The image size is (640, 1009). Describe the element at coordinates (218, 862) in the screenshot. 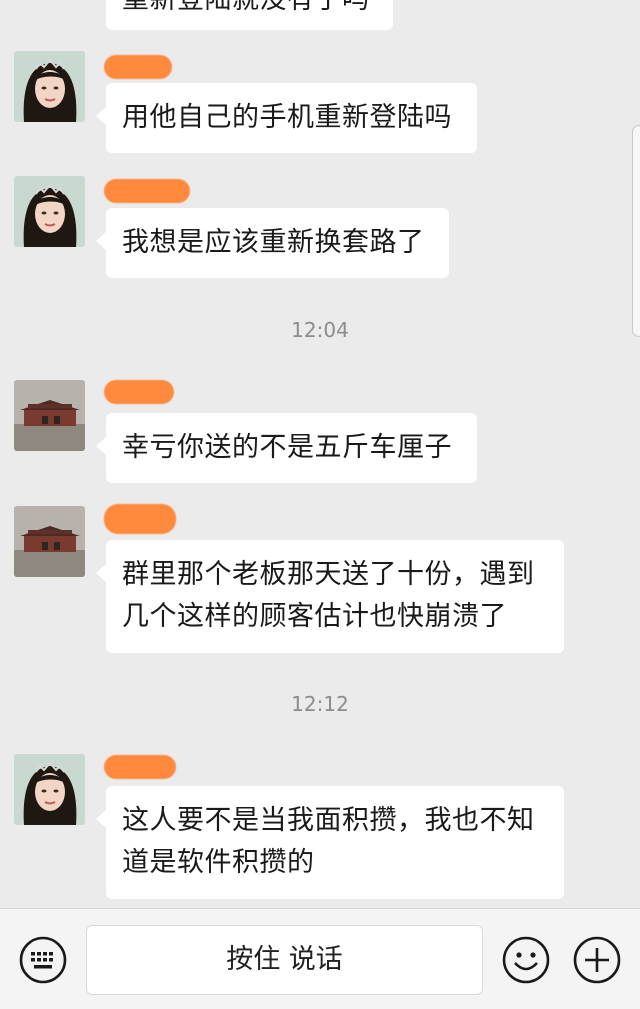

I see `message-text-line: 道是软件积攒的` at that location.